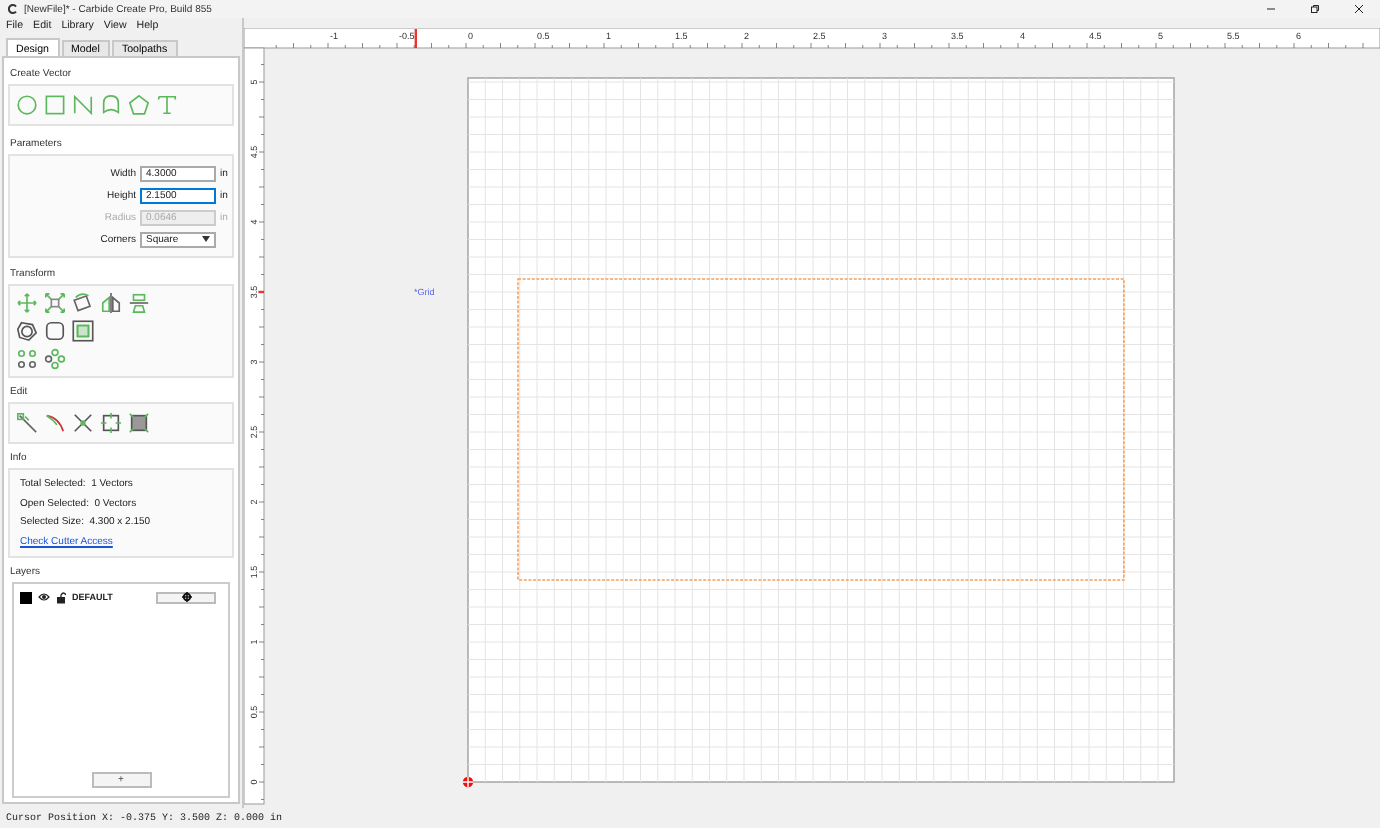 The width and height of the screenshot is (1380, 828). I want to click on origin-marker-icon, so click(468, 782).